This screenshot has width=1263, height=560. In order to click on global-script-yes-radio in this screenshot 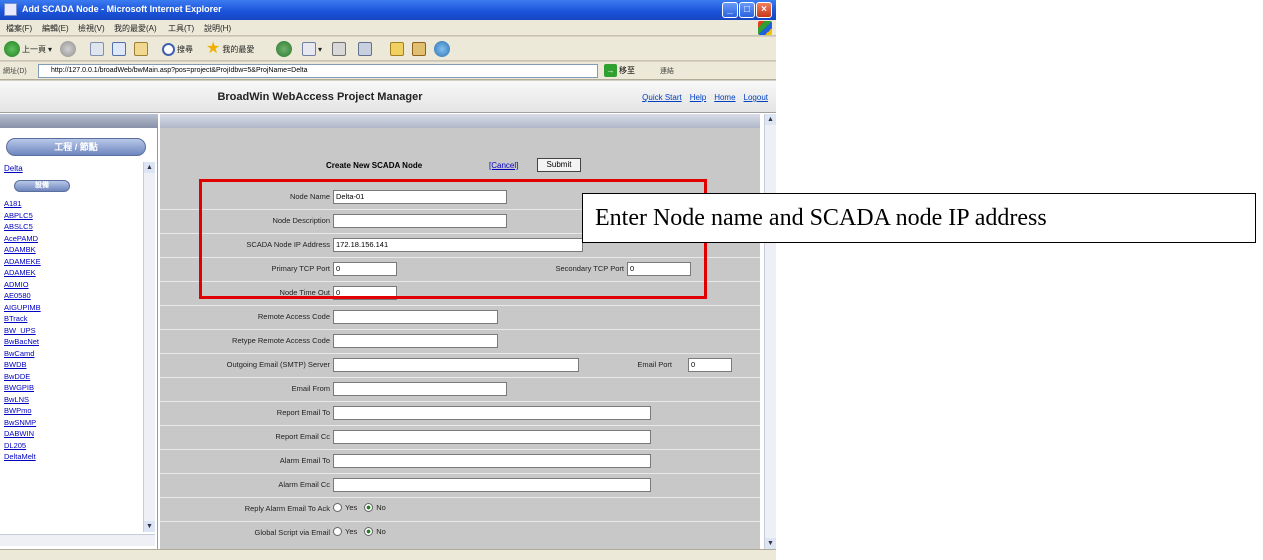, I will do `click(337, 531)`.